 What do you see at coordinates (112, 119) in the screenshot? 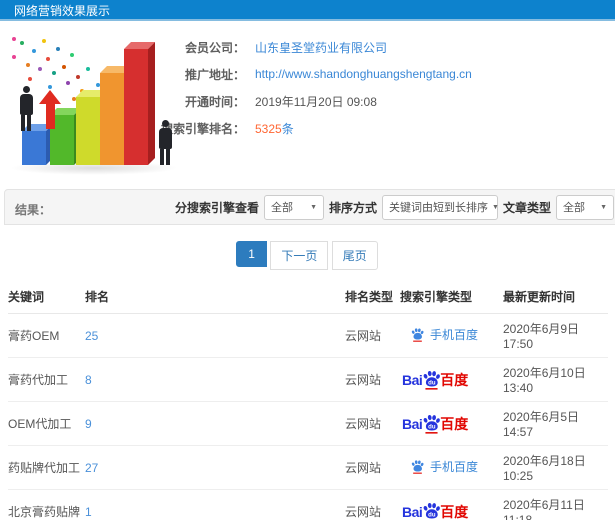
I see `chart-bar-orange` at bounding box center [112, 119].